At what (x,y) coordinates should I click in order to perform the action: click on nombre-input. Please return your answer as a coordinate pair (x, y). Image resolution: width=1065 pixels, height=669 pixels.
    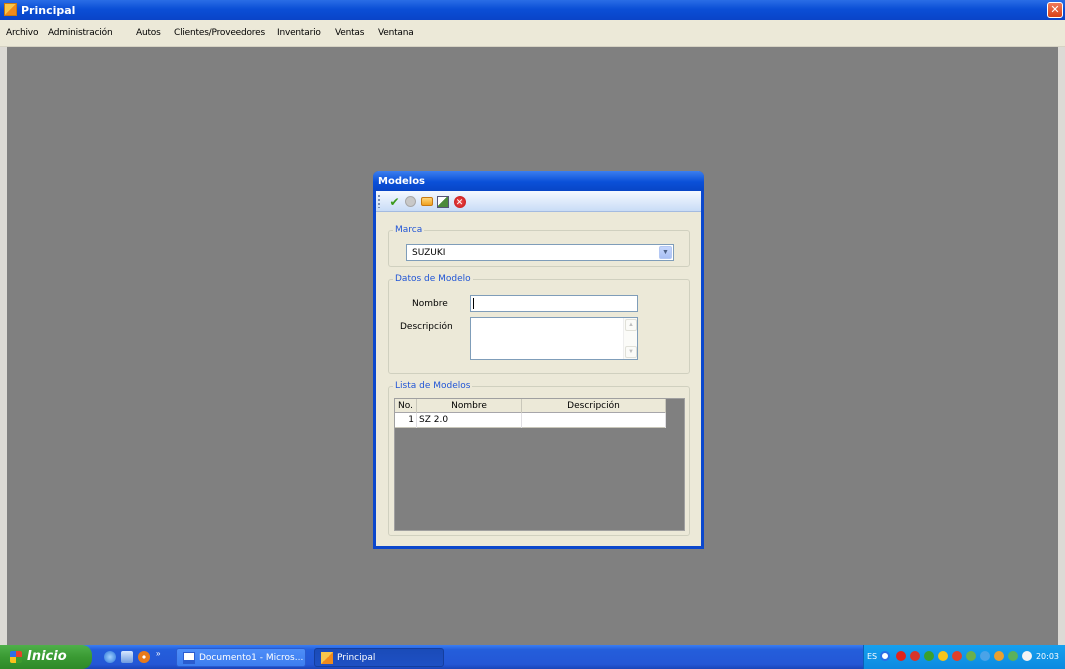
    Looking at the image, I should click on (554, 303).